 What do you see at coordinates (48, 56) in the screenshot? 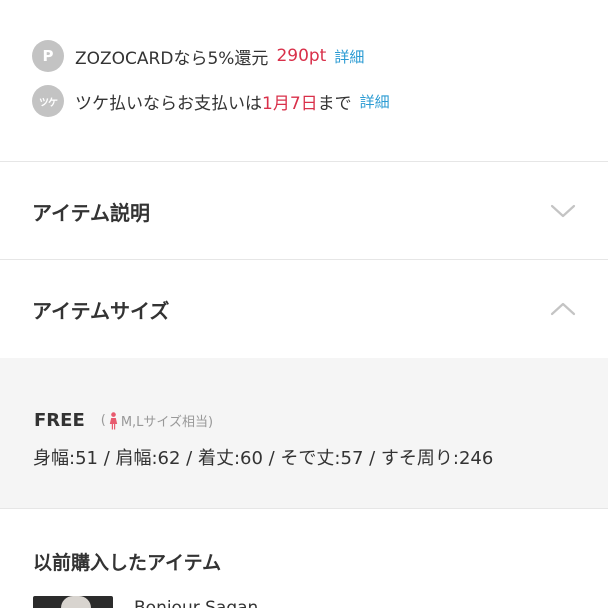
I see `points-icon: P` at bounding box center [48, 56].